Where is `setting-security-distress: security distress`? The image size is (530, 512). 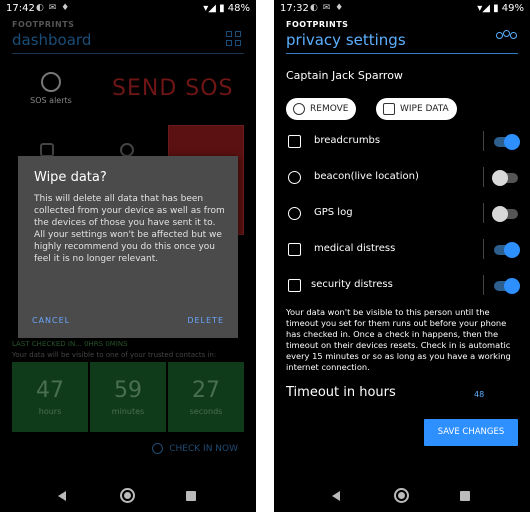 setting-security-distress: security distress is located at coordinates (404, 286).